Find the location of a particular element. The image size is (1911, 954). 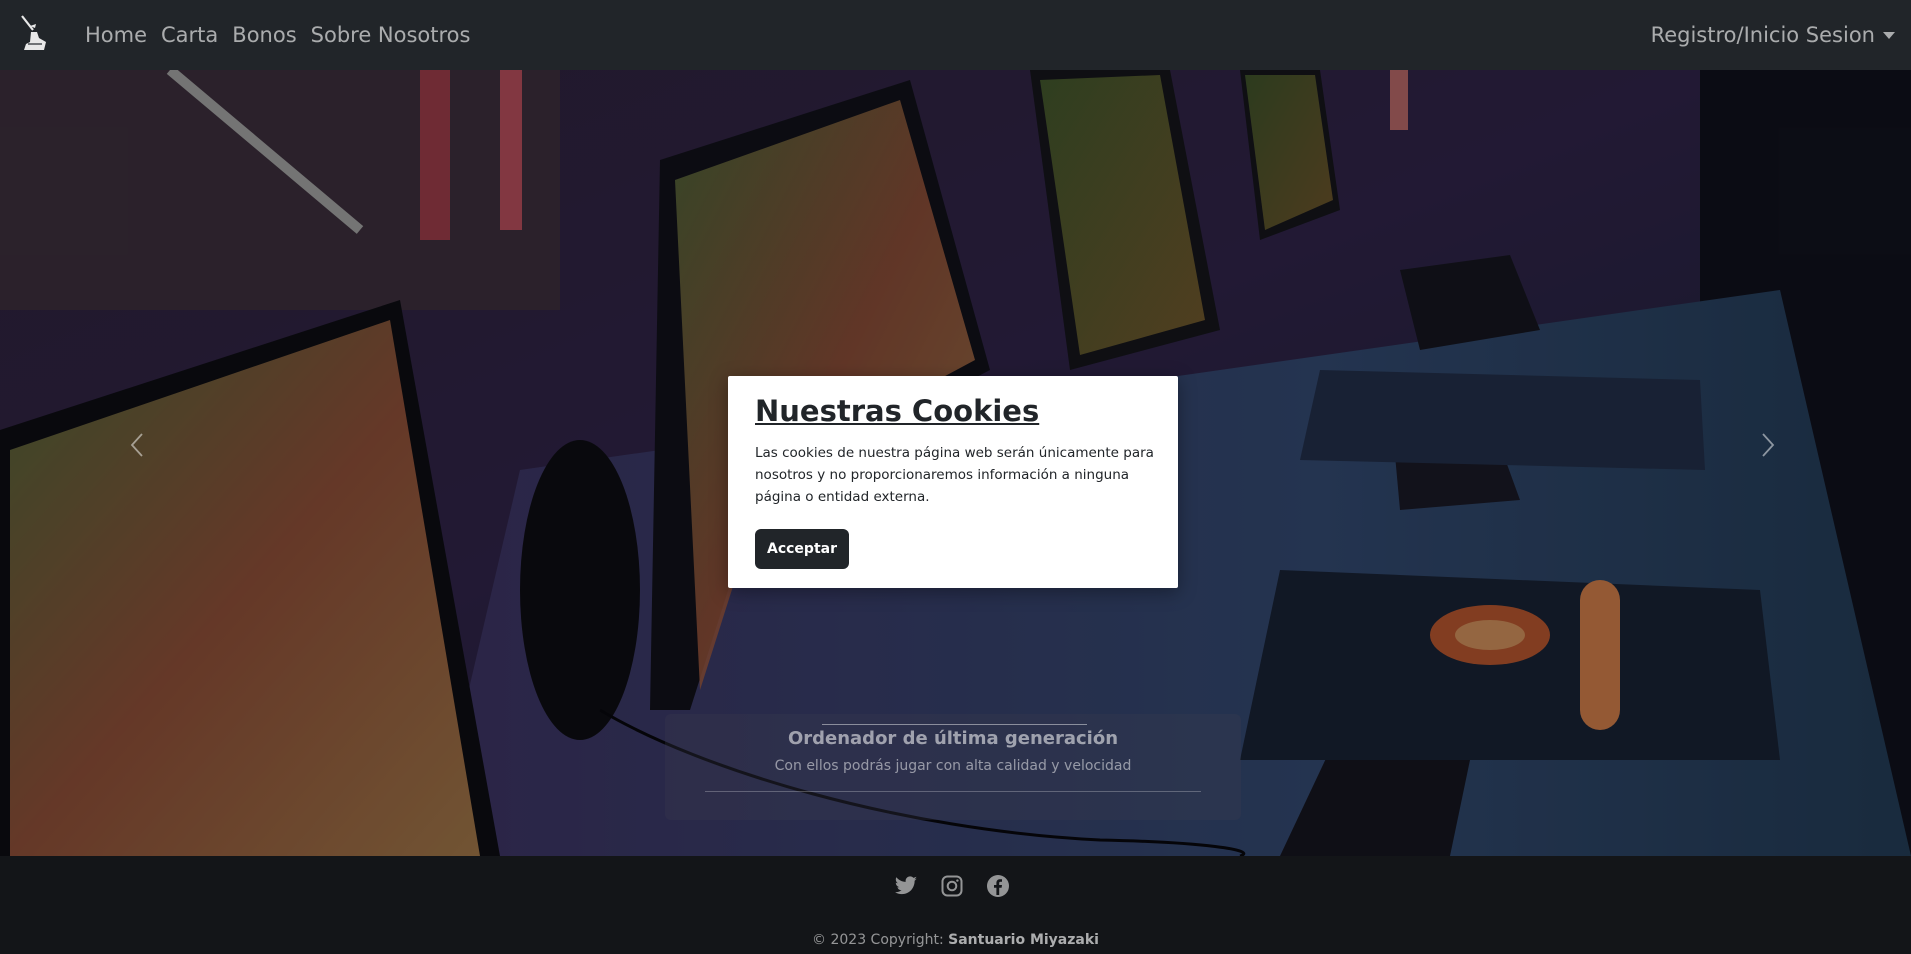

copyright-prefix: © 2023 Copyright: is located at coordinates (878, 940).